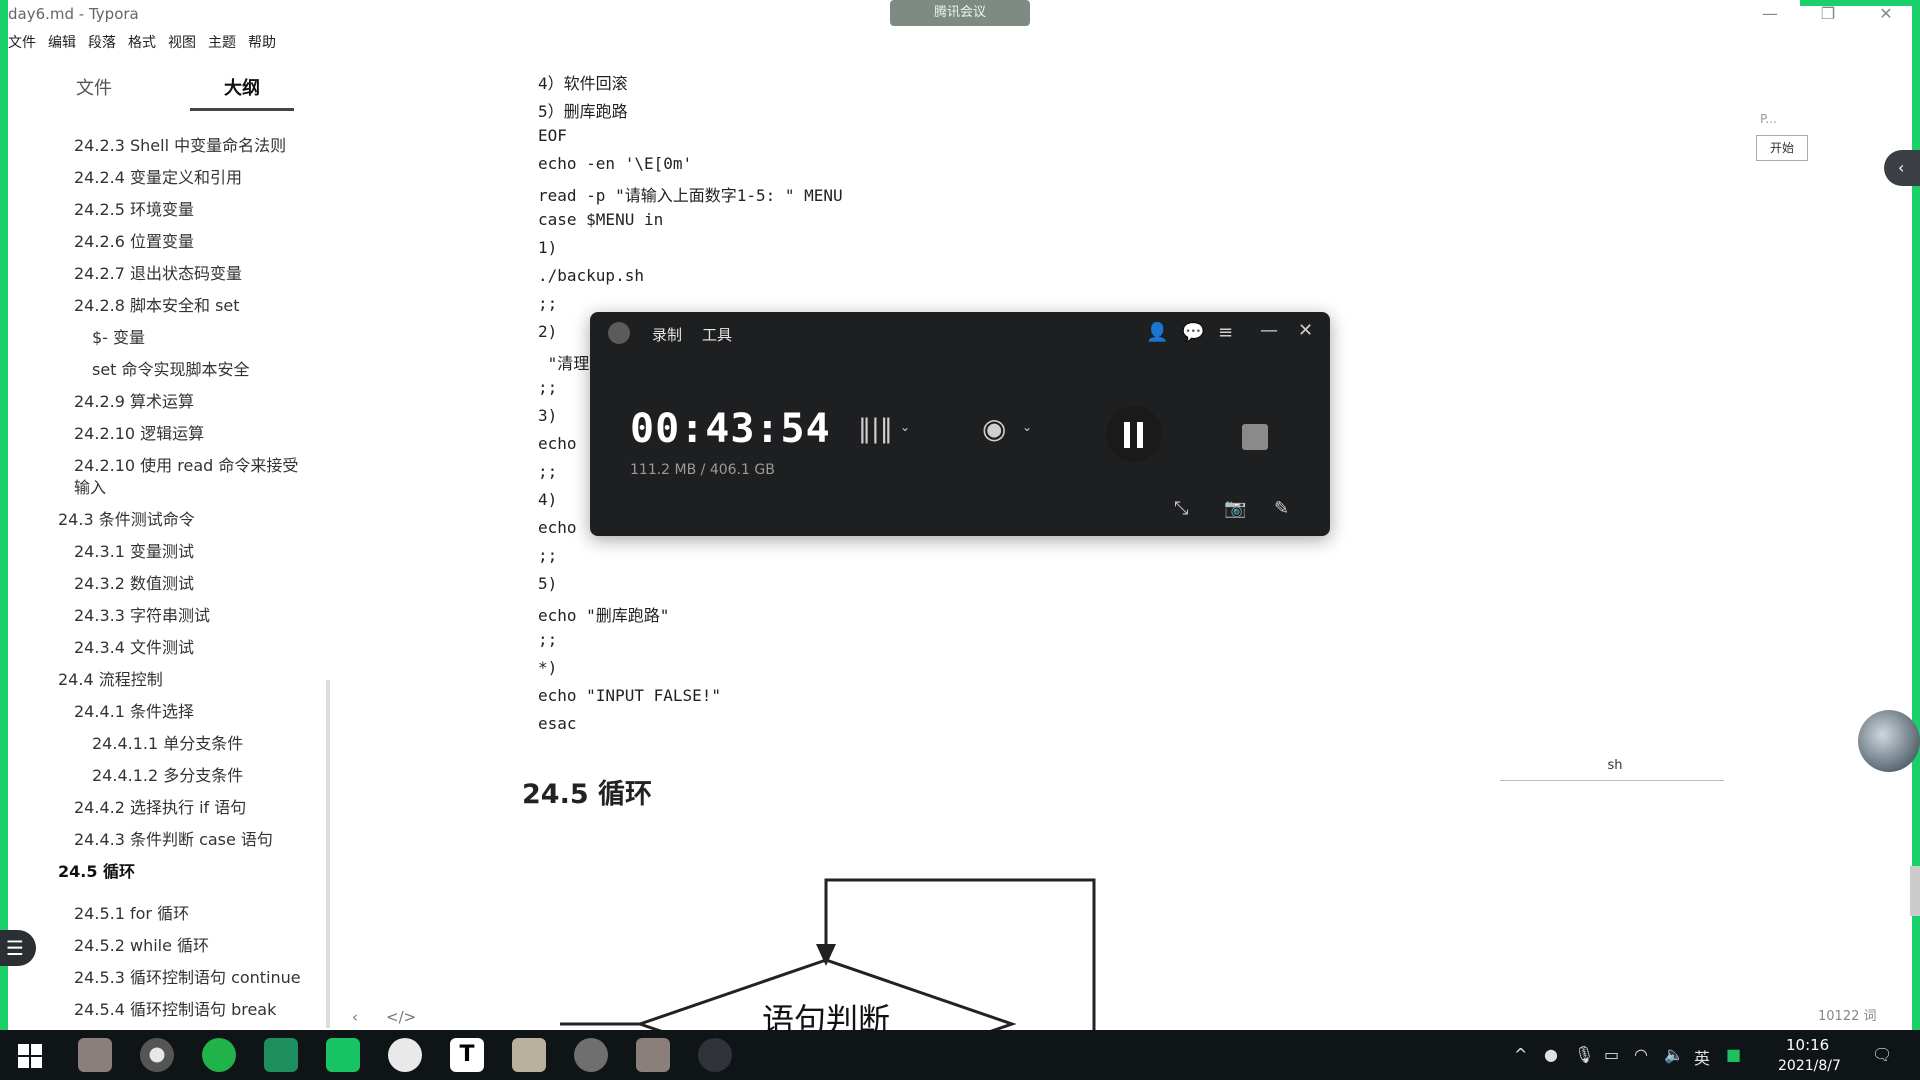  I want to click on volume-icon: 🔈, so click(1674, 1054).